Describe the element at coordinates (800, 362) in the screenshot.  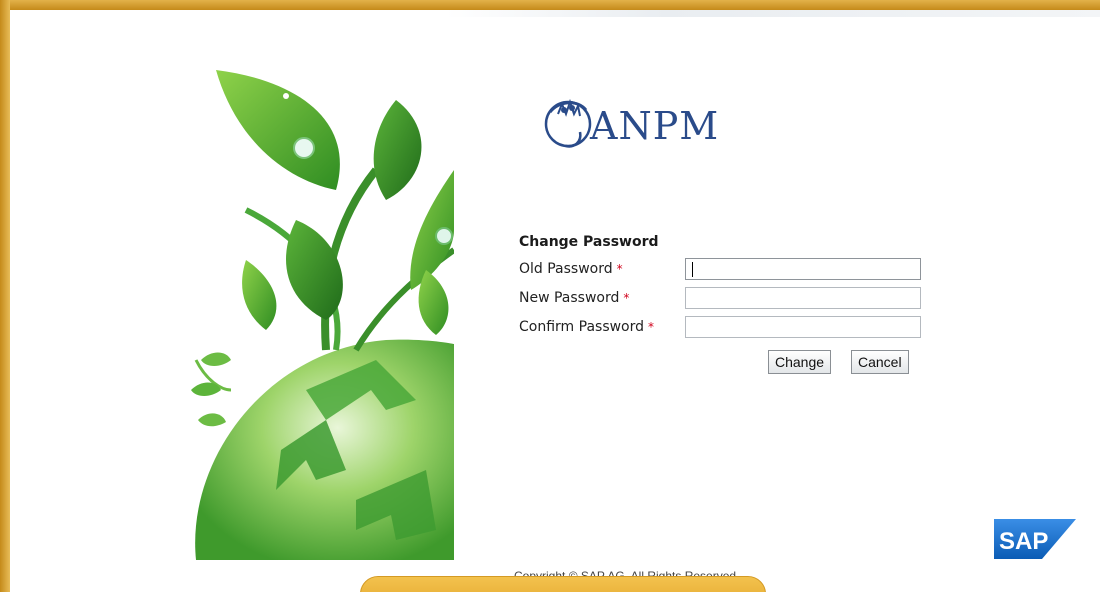
I see `change-button: Change` at that location.